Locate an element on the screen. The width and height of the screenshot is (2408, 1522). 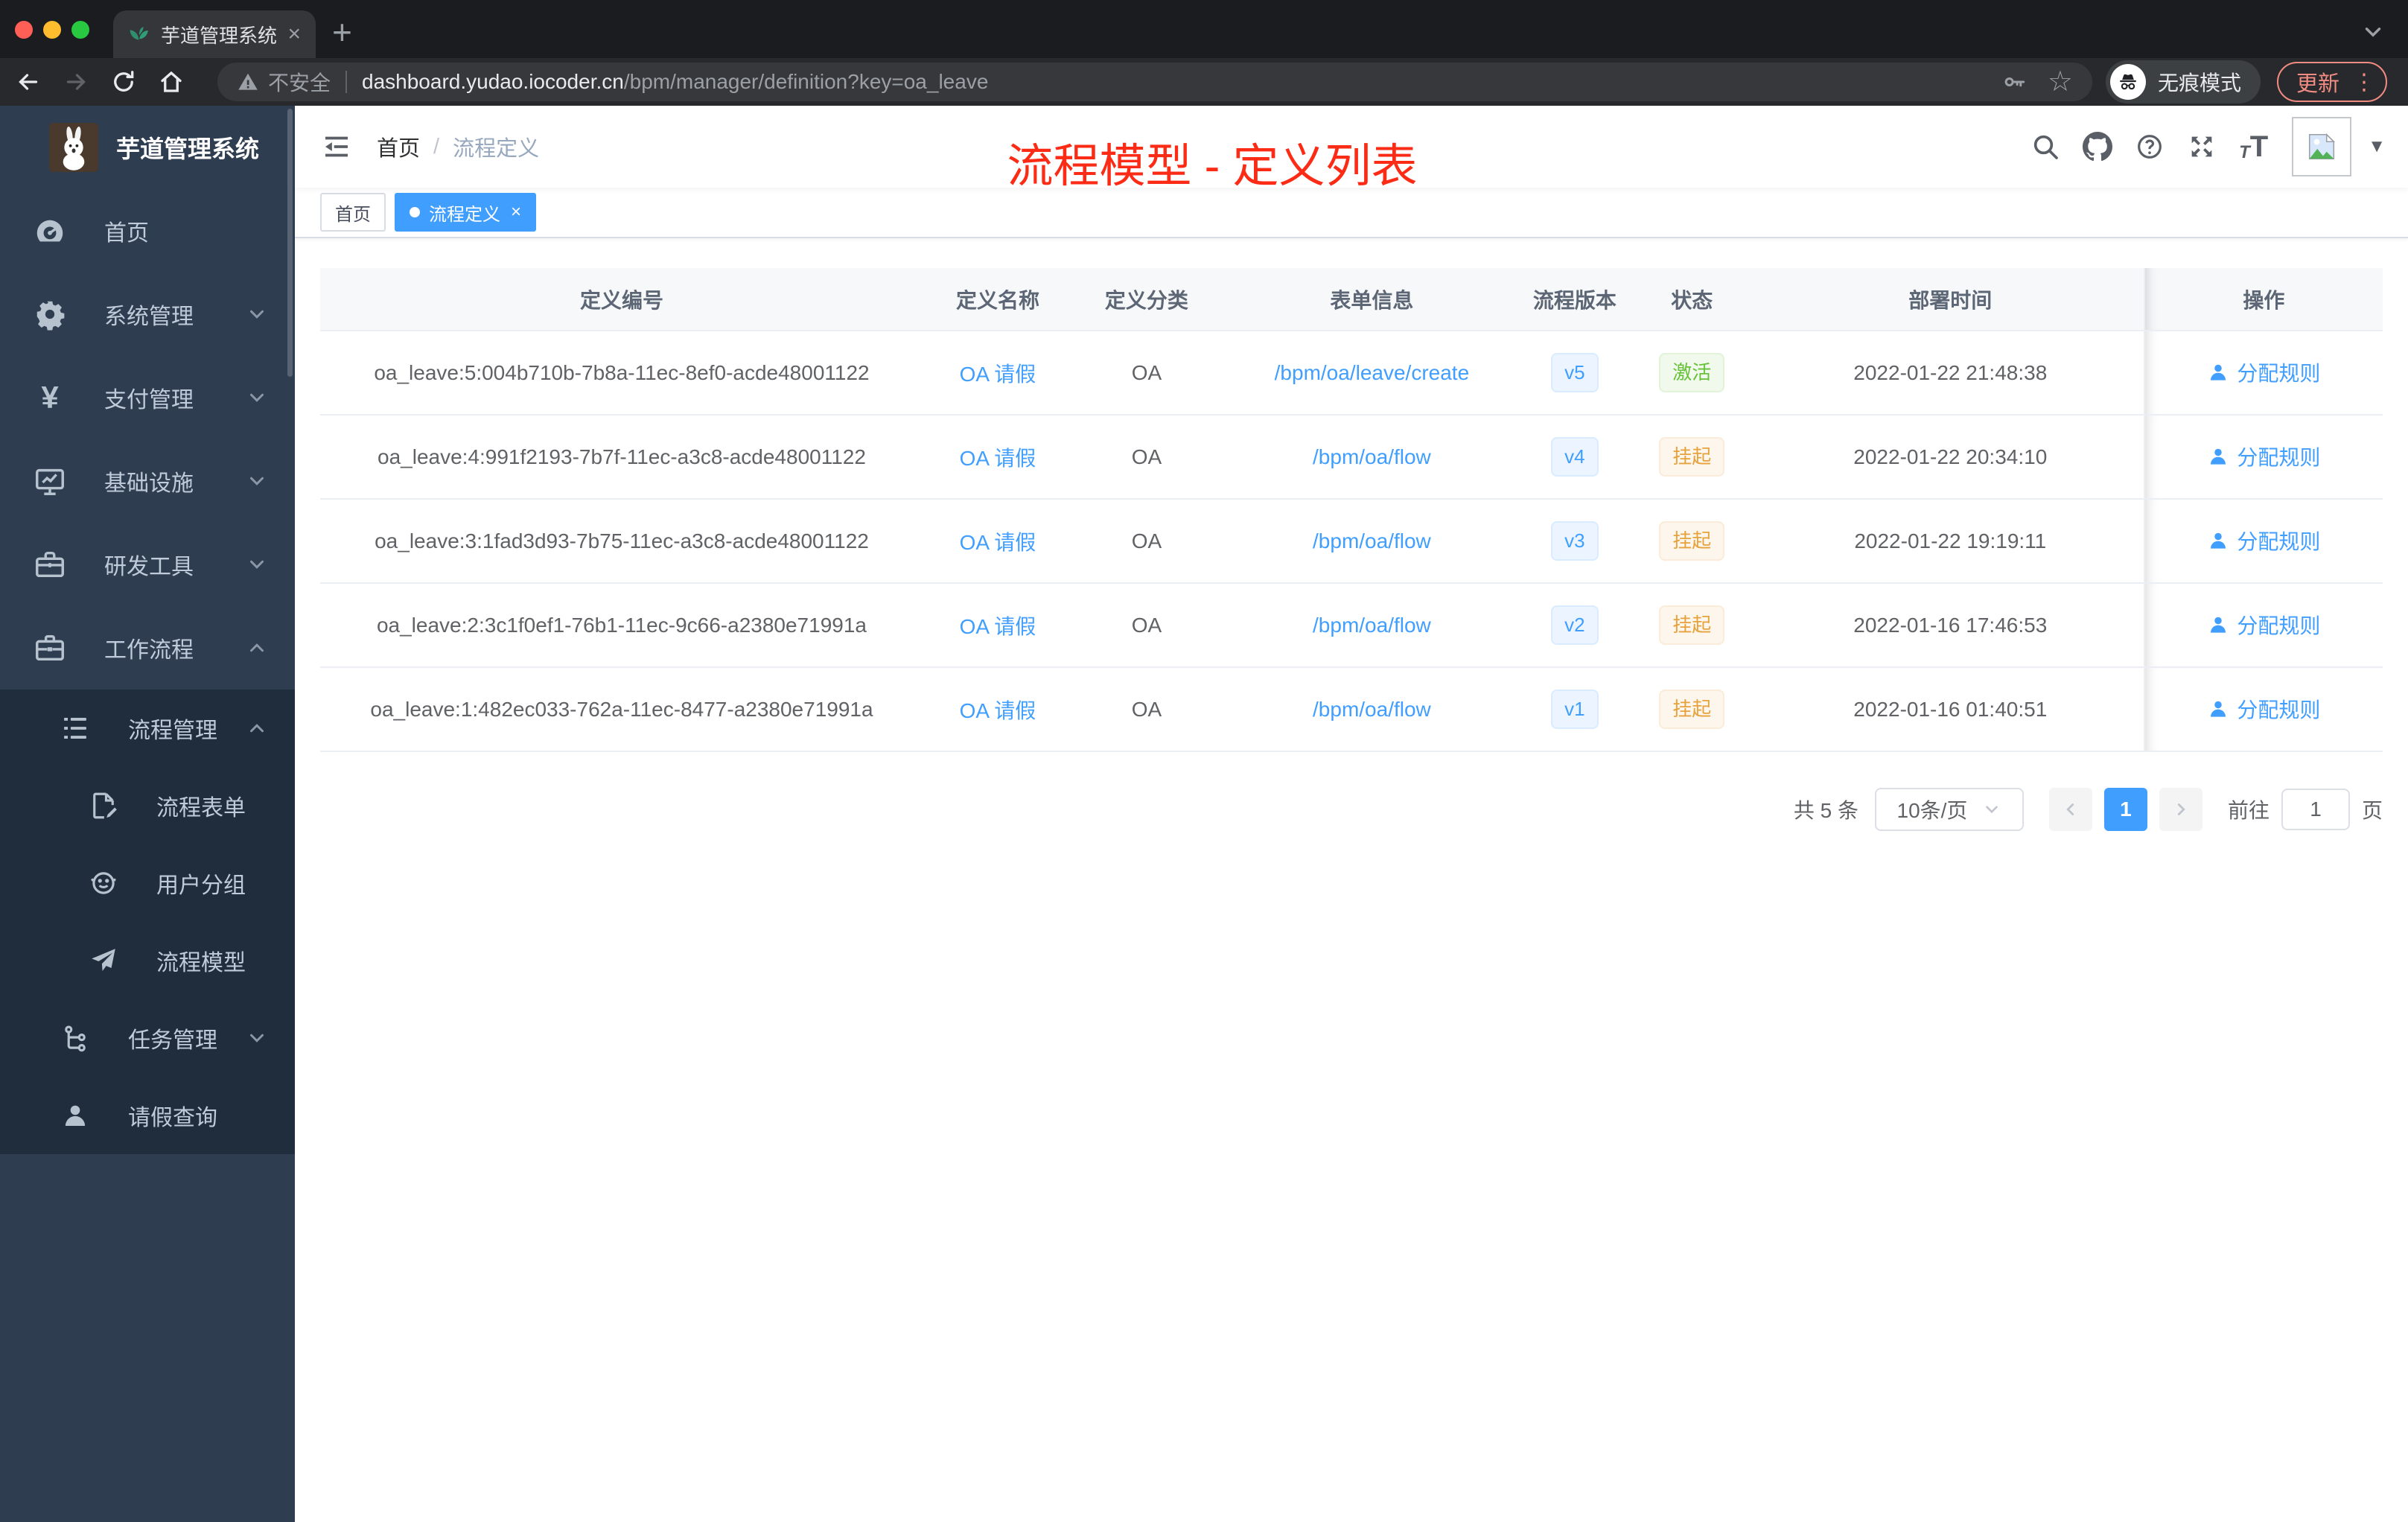
chrome-update-button: 更新 ⋮ is located at coordinates (2331, 82).